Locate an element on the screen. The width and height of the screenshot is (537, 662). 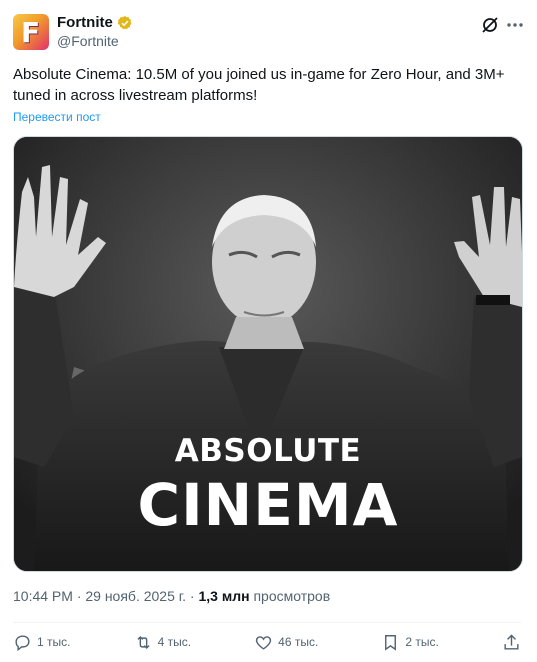
bookmark-icon is located at coordinates (391, 642).